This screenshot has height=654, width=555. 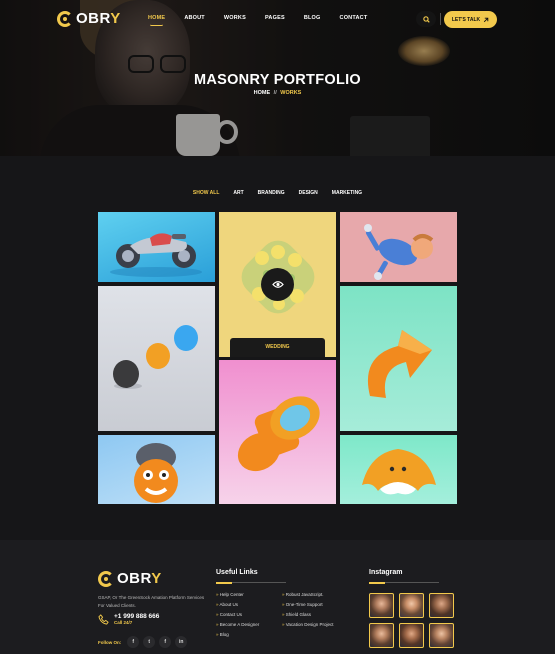 I want to click on nav-pages: PAGES, so click(x=275, y=18).